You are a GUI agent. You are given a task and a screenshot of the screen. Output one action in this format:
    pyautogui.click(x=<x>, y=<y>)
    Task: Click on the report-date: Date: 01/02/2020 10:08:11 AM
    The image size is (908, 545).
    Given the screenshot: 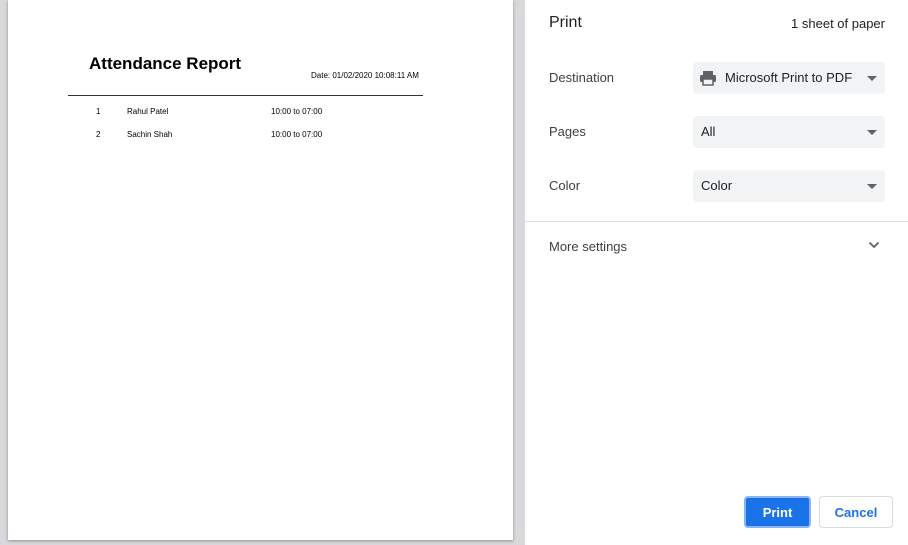 What is the action you would take?
    pyautogui.click(x=365, y=75)
    